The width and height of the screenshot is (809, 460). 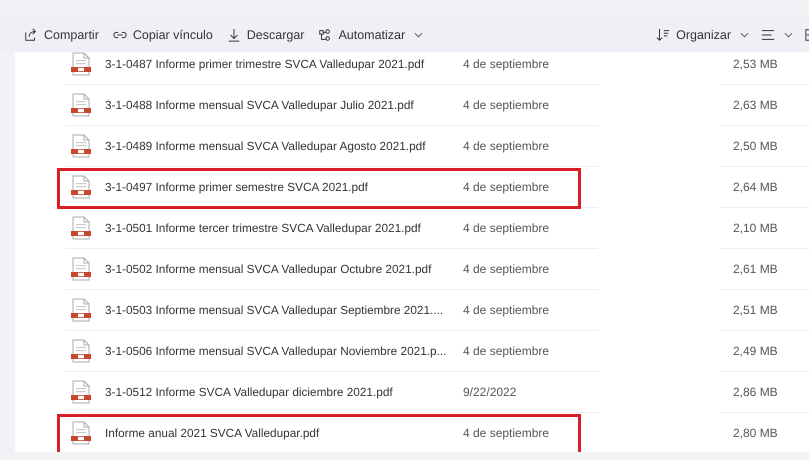 I want to click on file-size: 2,61 MB, so click(x=755, y=269).